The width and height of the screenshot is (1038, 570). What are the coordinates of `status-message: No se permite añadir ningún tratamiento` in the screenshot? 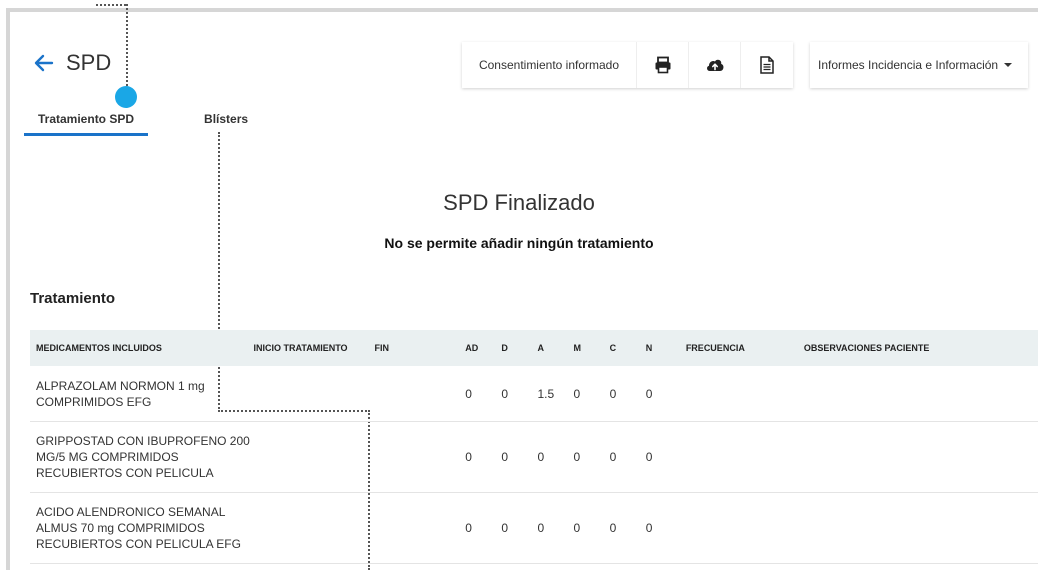 It's located at (519, 243).